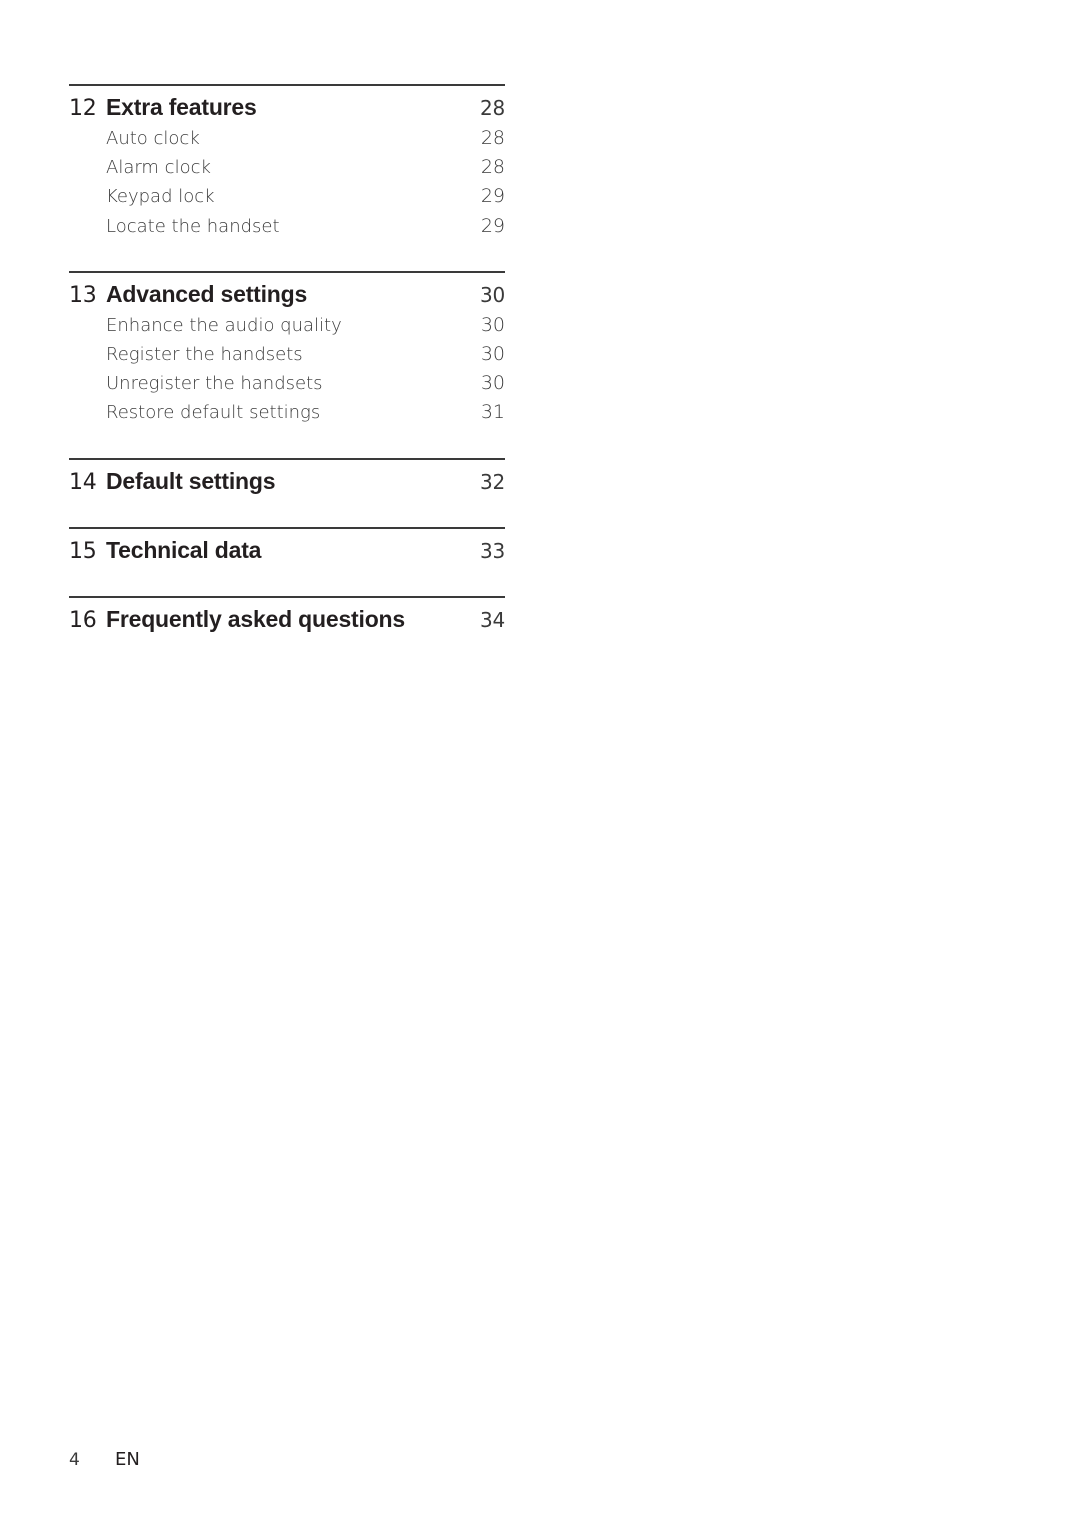 This screenshot has width=1080, height=1527. I want to click on section-number: 16, so click(83, 620).